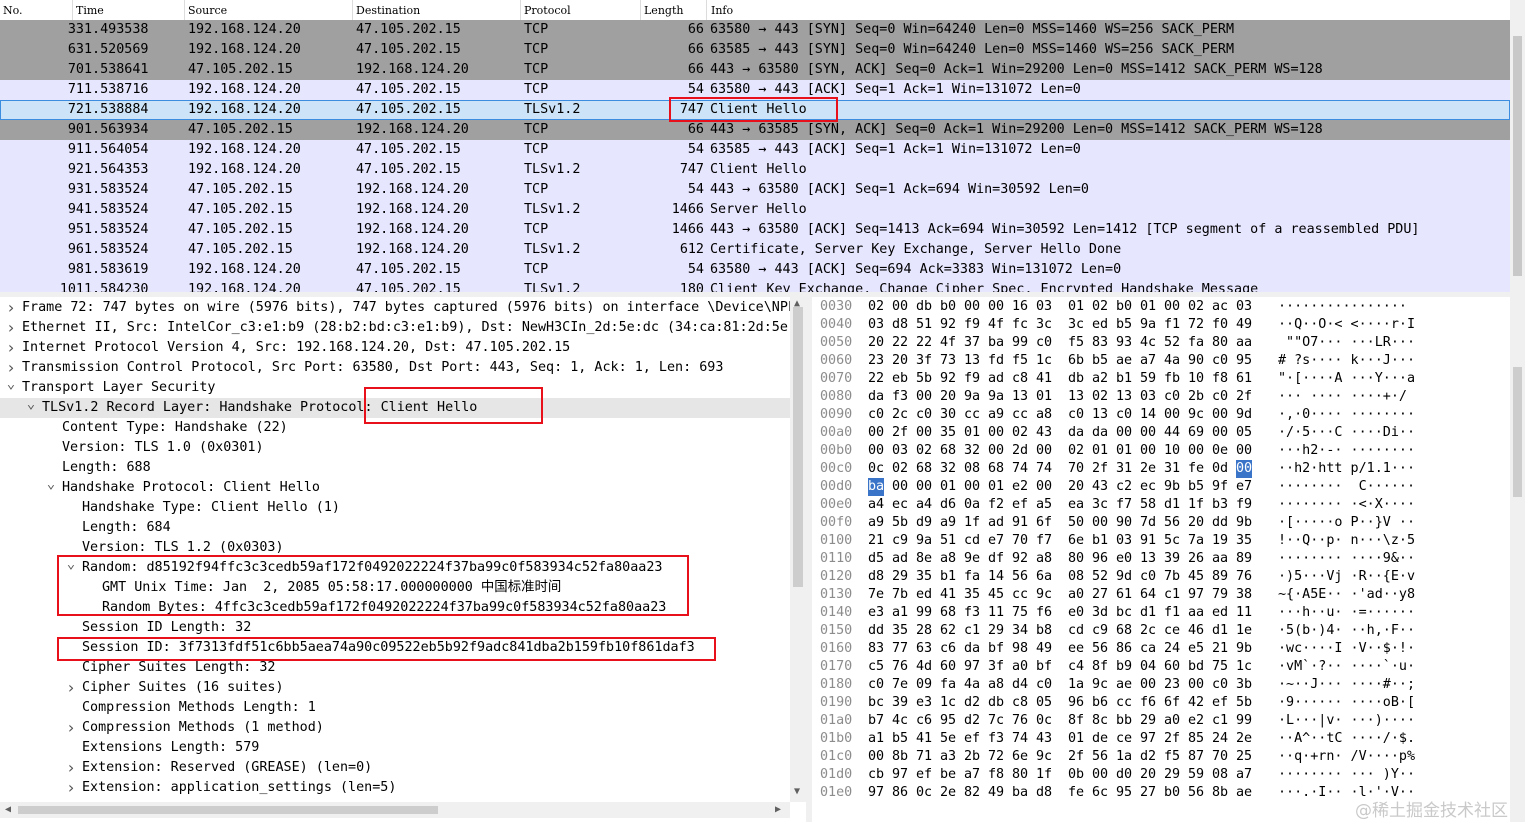 The width and height of the screenshot is (1525, 822). Describe the element at coordinates (1100, 595) in the screenshot. I see `hex-byte: 27` at that location.